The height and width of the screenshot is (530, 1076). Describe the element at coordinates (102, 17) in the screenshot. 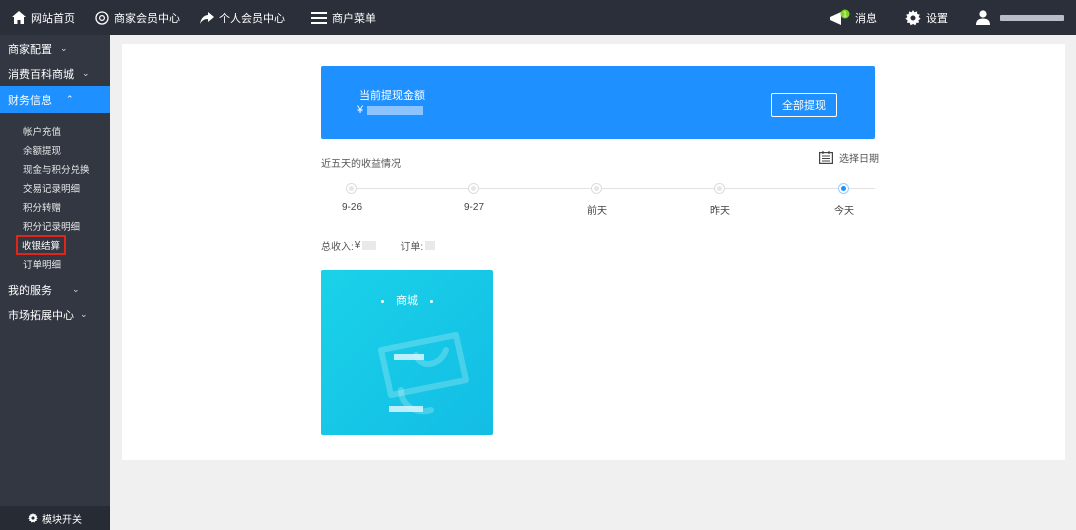

I see `at-icon` at that location.